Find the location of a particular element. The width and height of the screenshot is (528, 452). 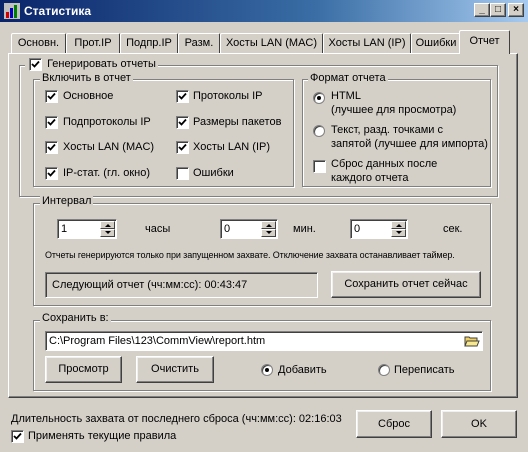

generate-reports-checkbox is located at coordinates (35, 64).